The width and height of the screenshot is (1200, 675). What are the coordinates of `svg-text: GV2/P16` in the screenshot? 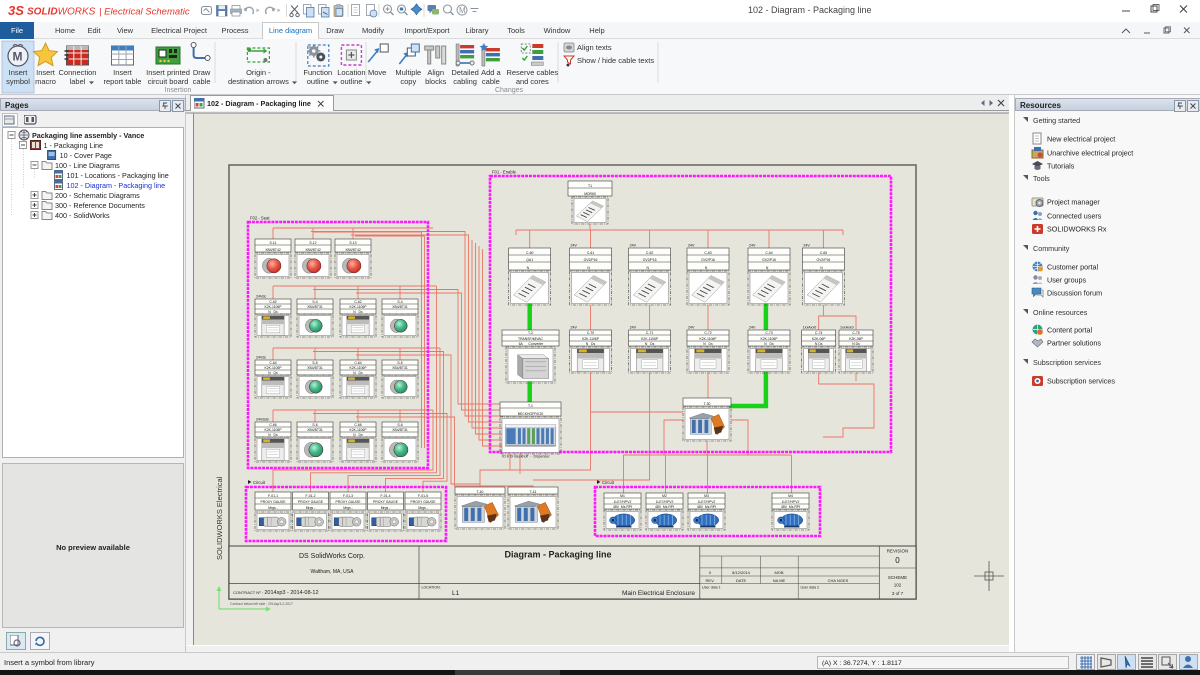 It's located at (824, 260).